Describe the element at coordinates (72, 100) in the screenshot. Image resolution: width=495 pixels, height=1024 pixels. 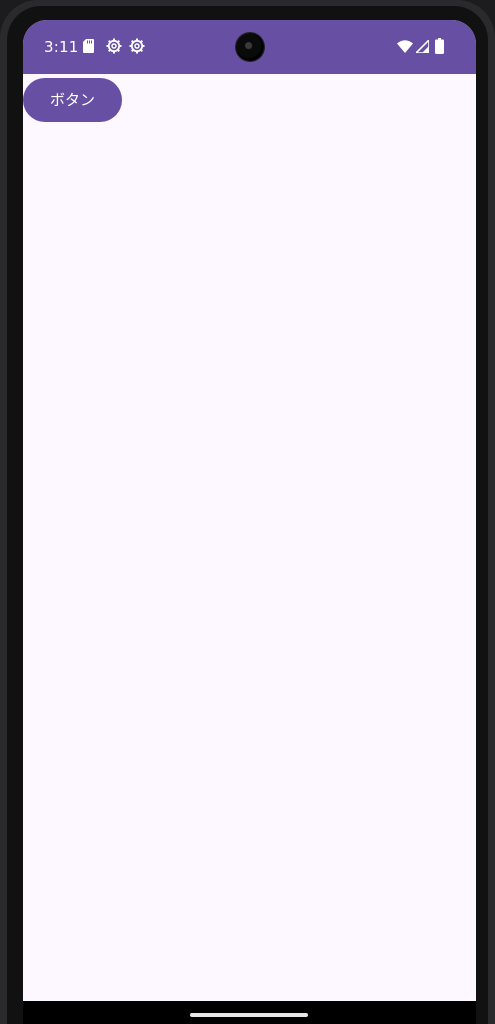
I see `main-button: ボタン` at that location.